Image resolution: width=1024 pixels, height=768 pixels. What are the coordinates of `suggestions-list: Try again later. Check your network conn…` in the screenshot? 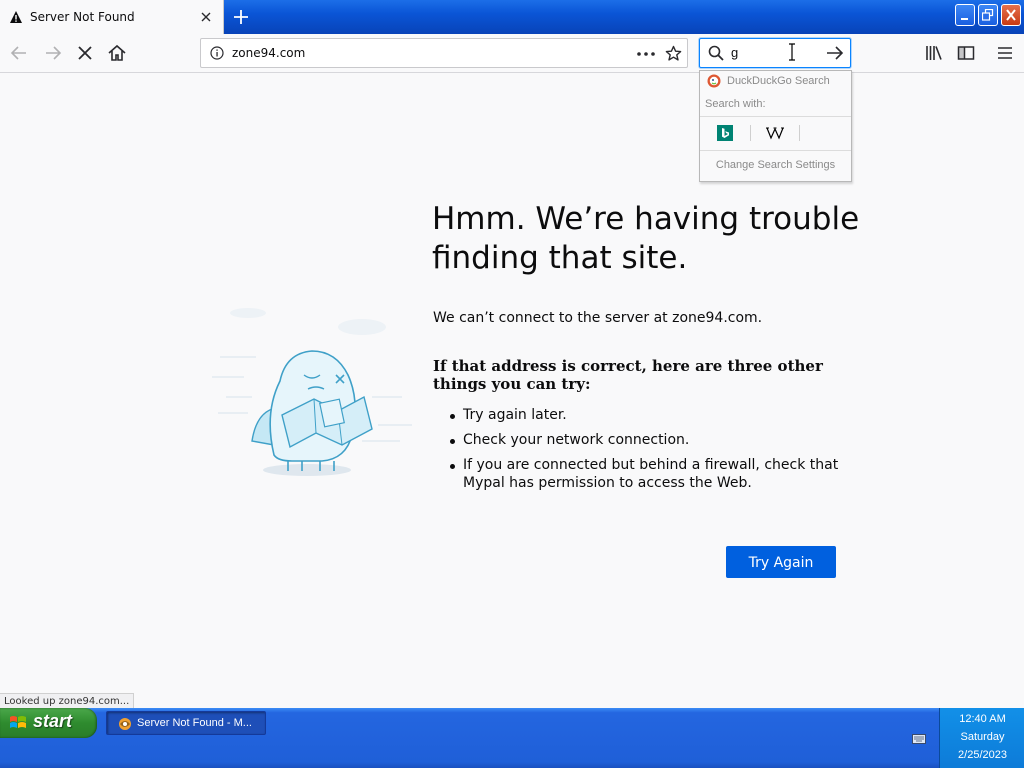 It's located at (643, 452).